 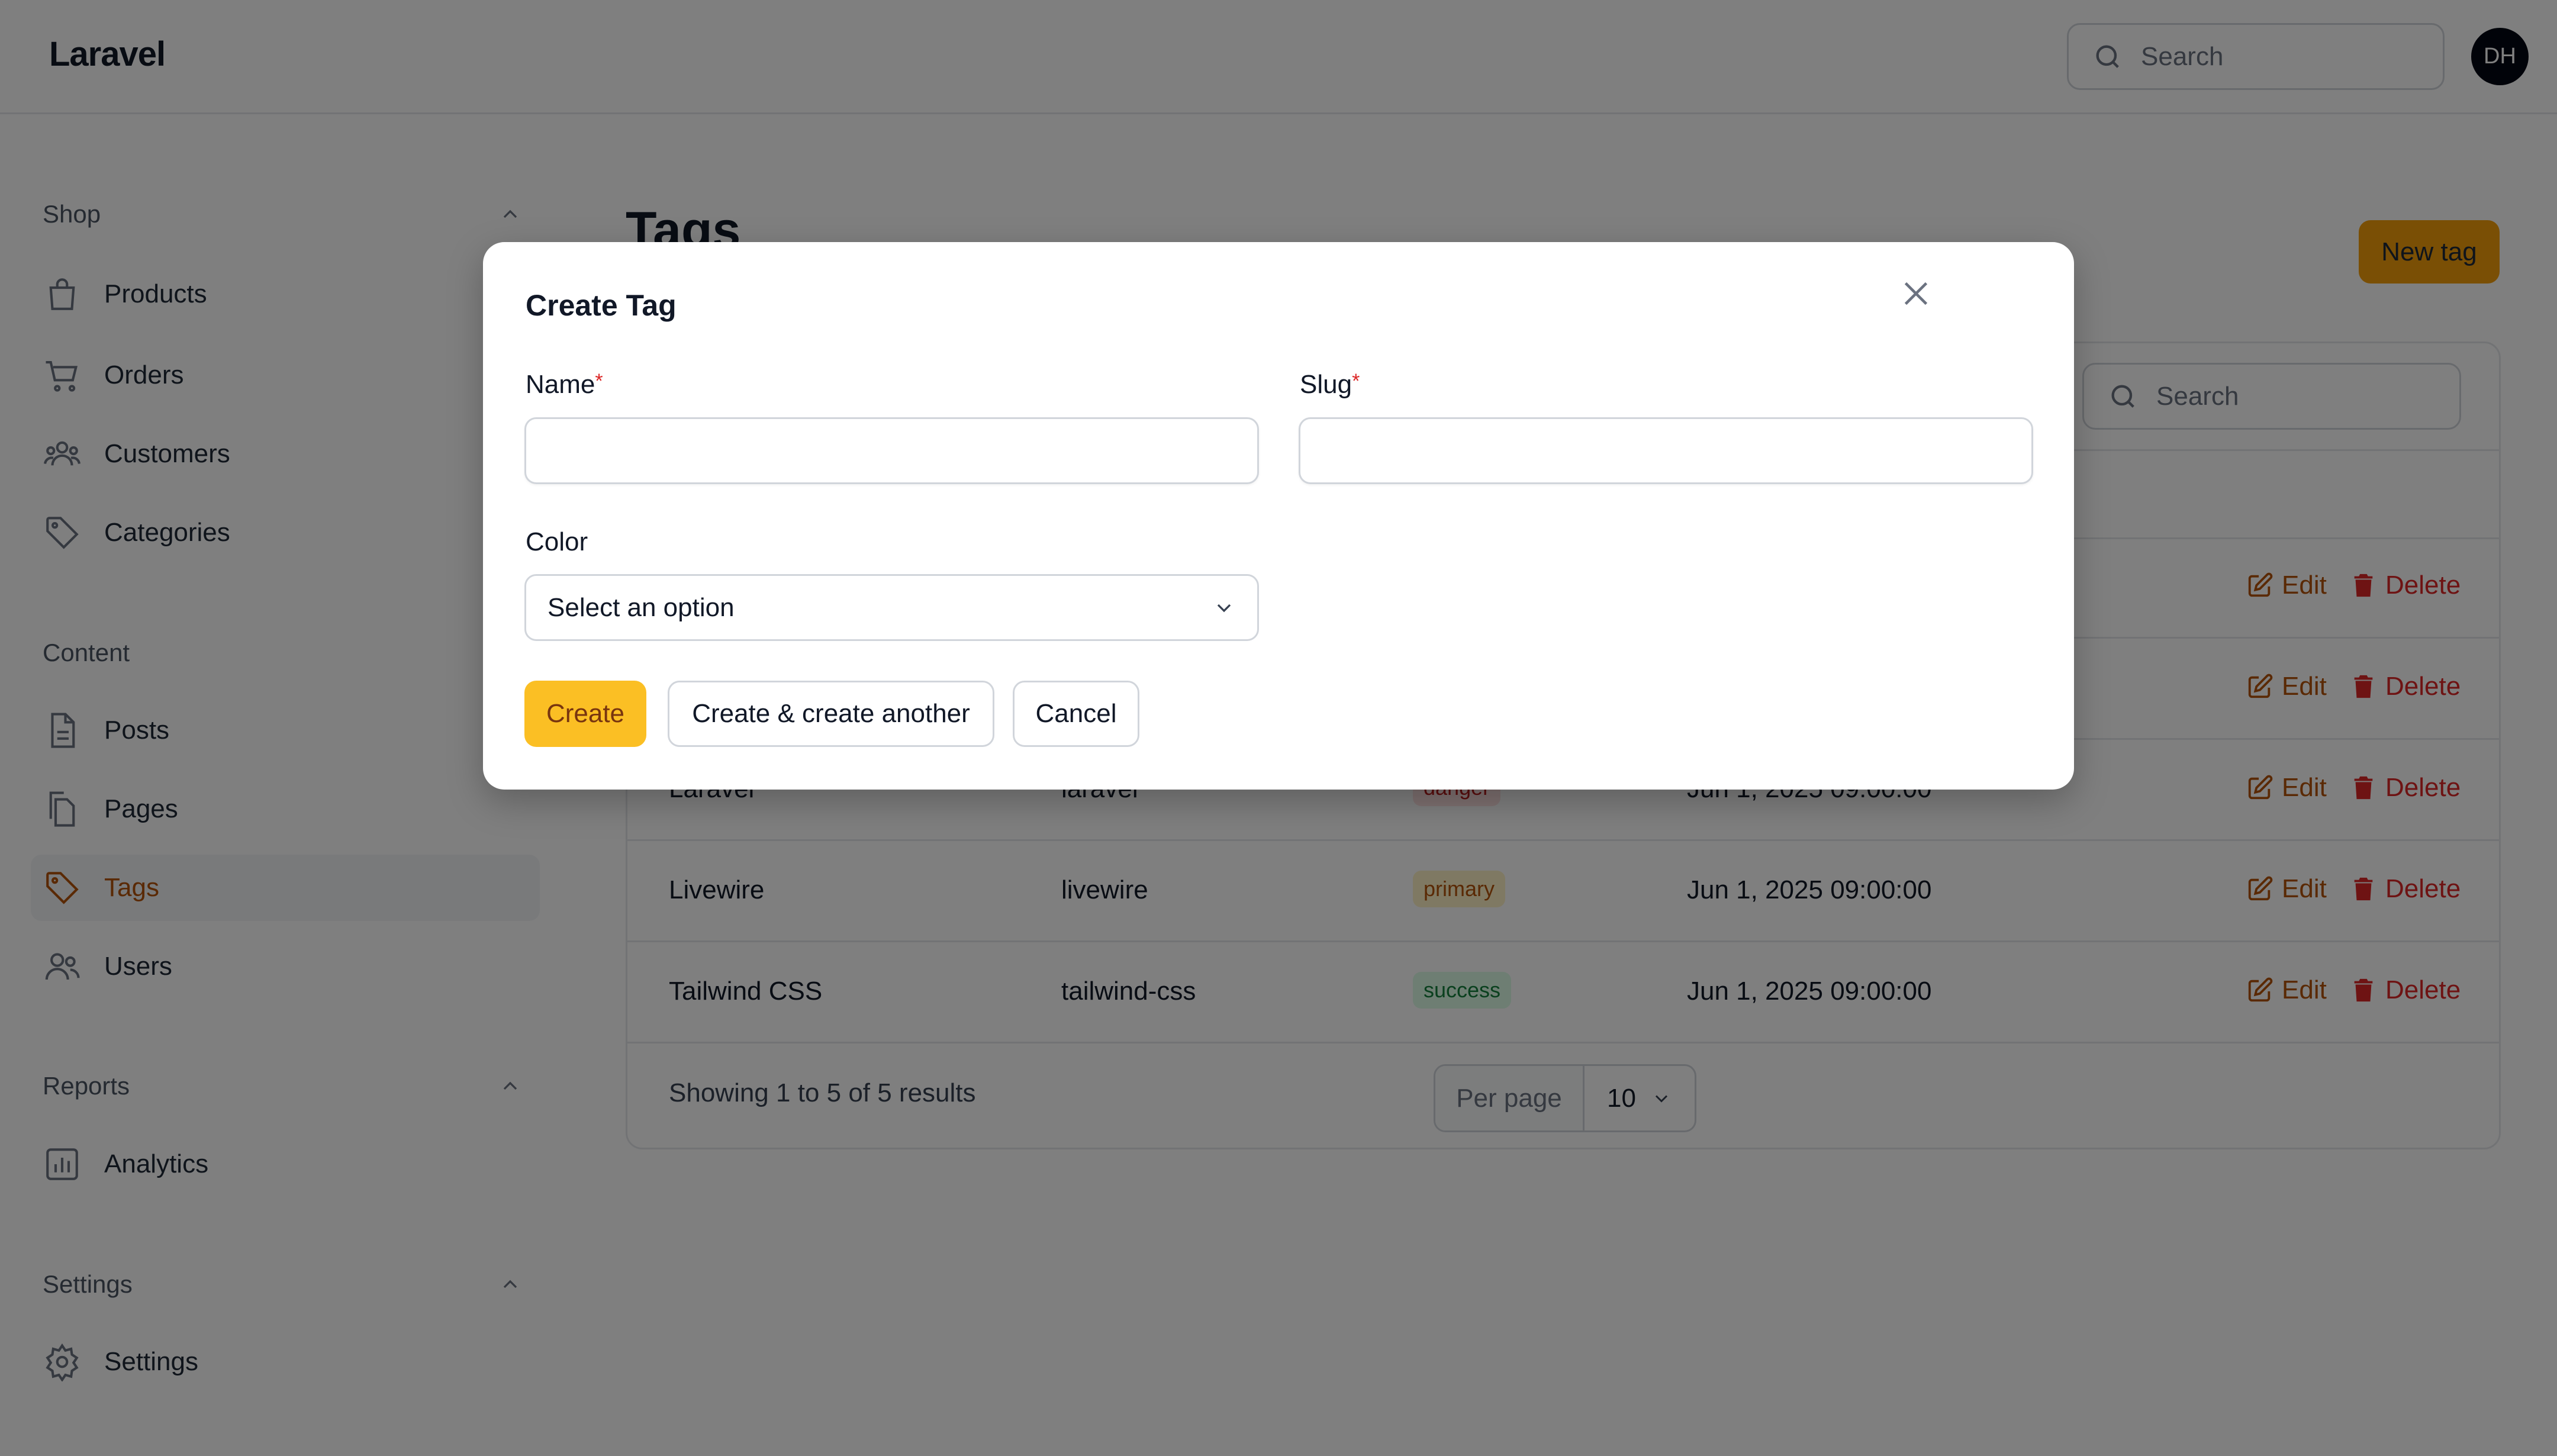 I want to click on modal-title: Create Tag, so click(x=601, y=306).